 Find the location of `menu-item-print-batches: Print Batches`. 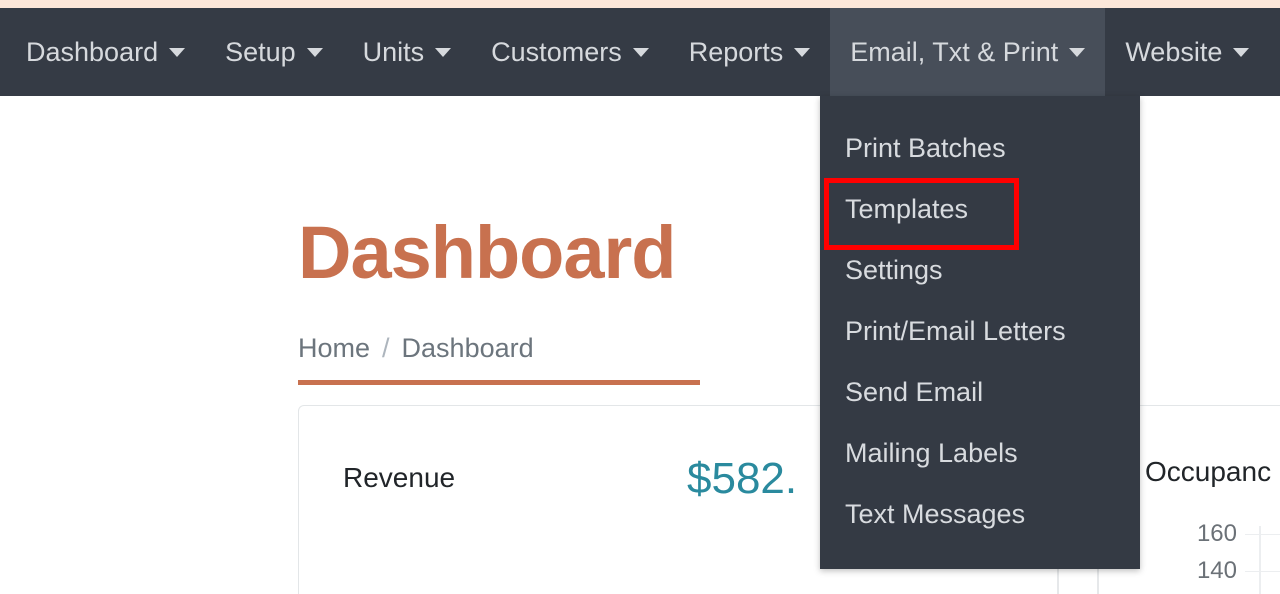

menu-item-print-batches: Print Batches is located at coordinates (980, 148).